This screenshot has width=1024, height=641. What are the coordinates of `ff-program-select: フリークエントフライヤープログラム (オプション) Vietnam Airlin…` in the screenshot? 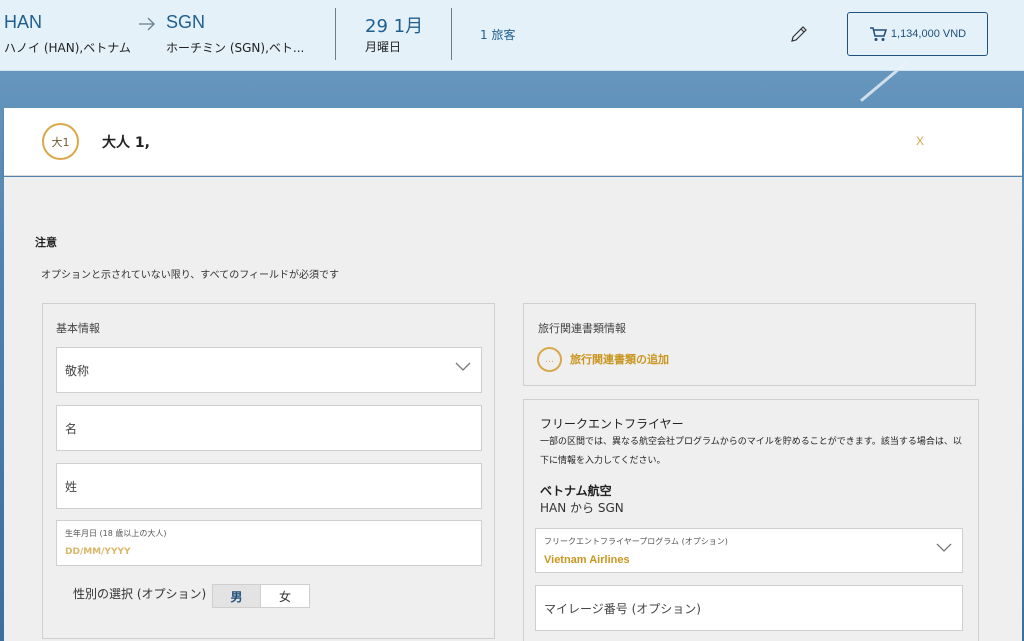 It's located at (749, 550).